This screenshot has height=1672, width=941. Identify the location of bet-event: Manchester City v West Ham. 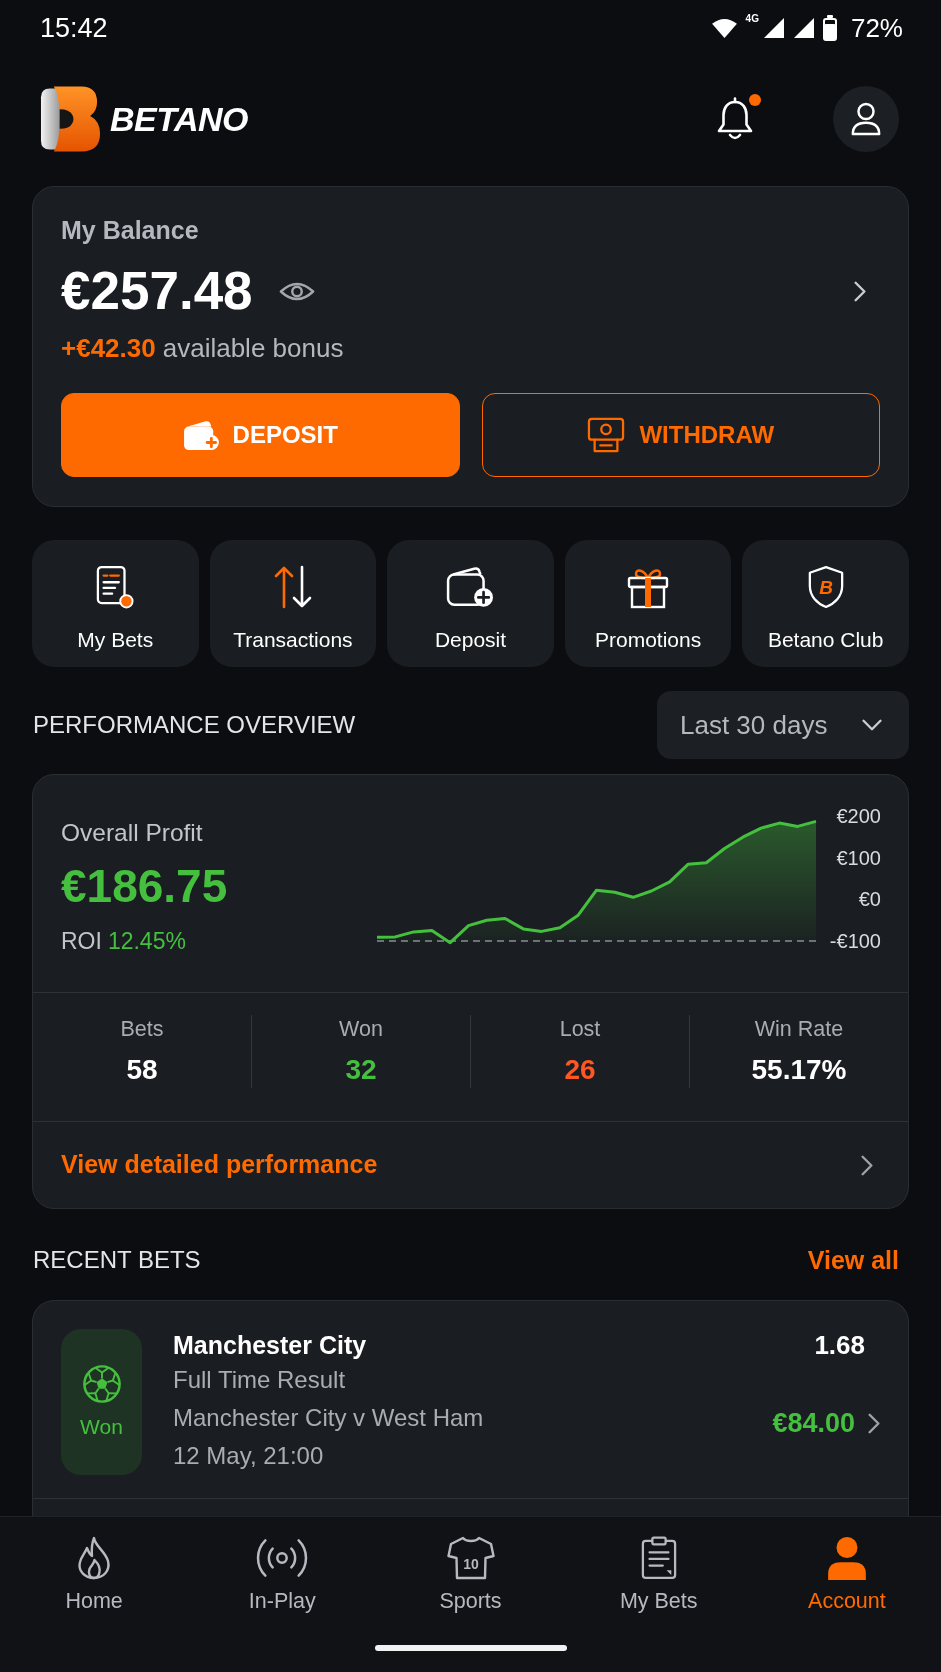
(328, 1418).